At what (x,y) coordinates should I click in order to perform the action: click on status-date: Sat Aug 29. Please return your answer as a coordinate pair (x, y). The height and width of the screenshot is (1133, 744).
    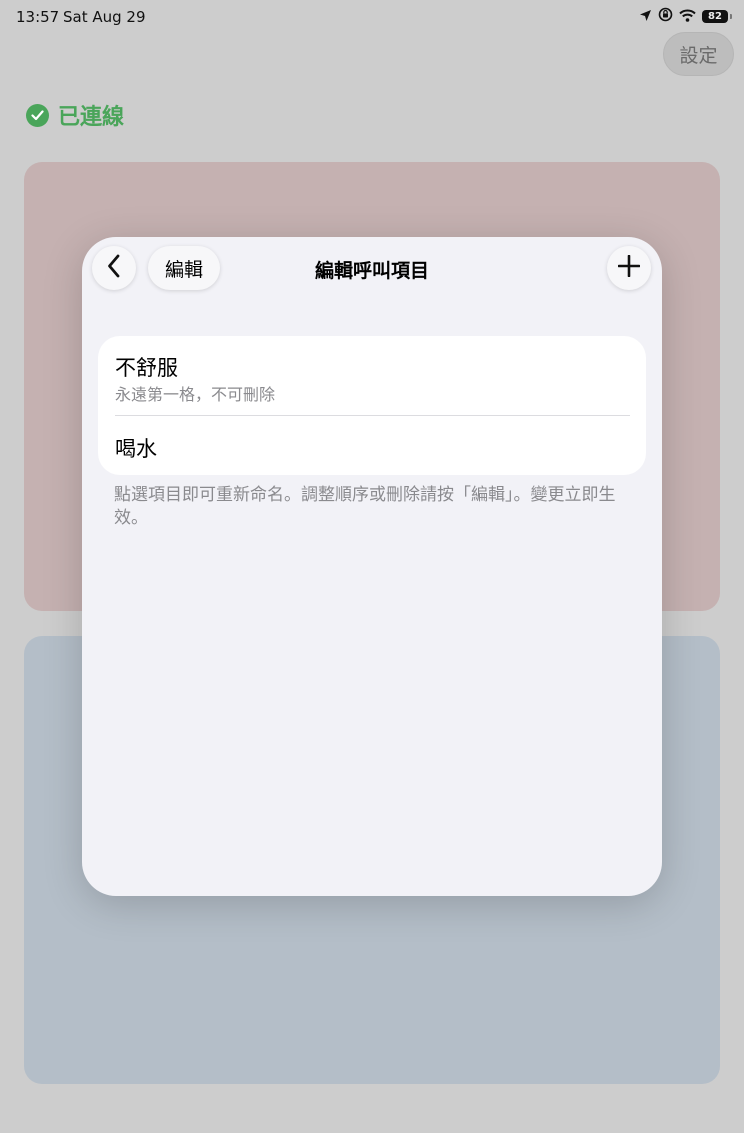
    Looking at the image, I should click on (104, 17).